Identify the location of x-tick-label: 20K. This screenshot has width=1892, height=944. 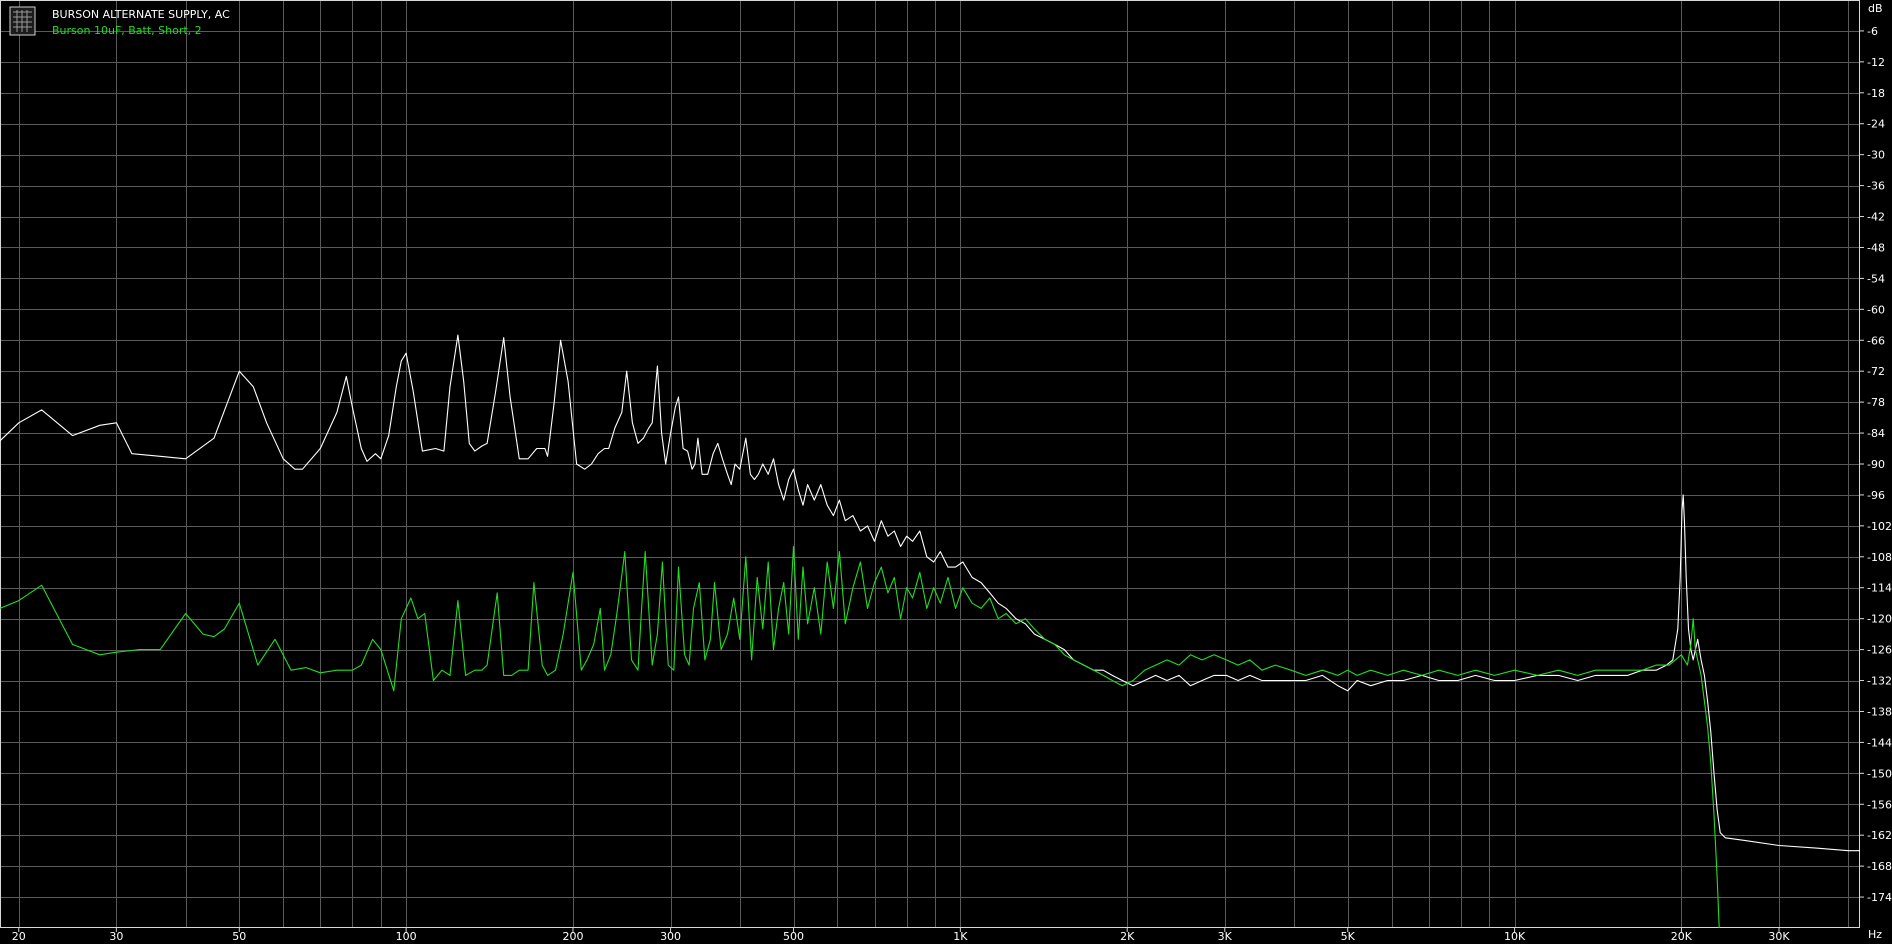
(1682, 936).